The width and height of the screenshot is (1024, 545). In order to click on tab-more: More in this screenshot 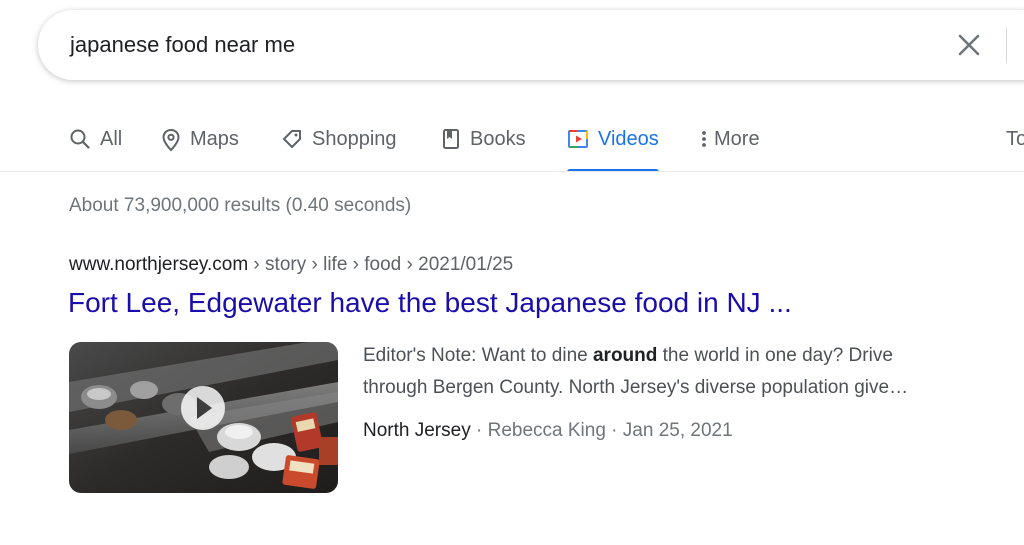, I will do `click(730, 145)`.